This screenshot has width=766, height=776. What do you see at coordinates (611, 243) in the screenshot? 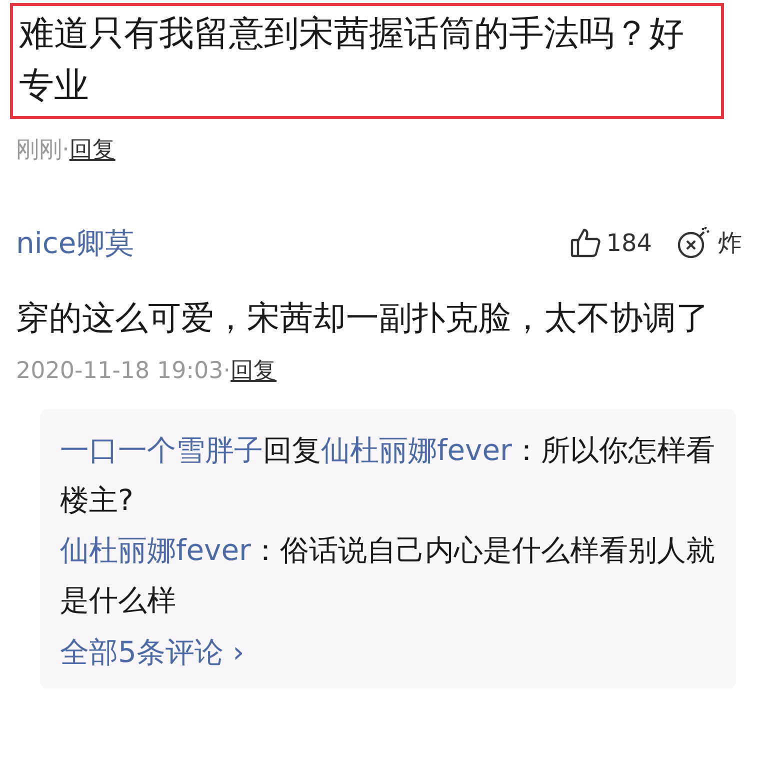
I see `like-button: 184` at bounding box center [611, 243].